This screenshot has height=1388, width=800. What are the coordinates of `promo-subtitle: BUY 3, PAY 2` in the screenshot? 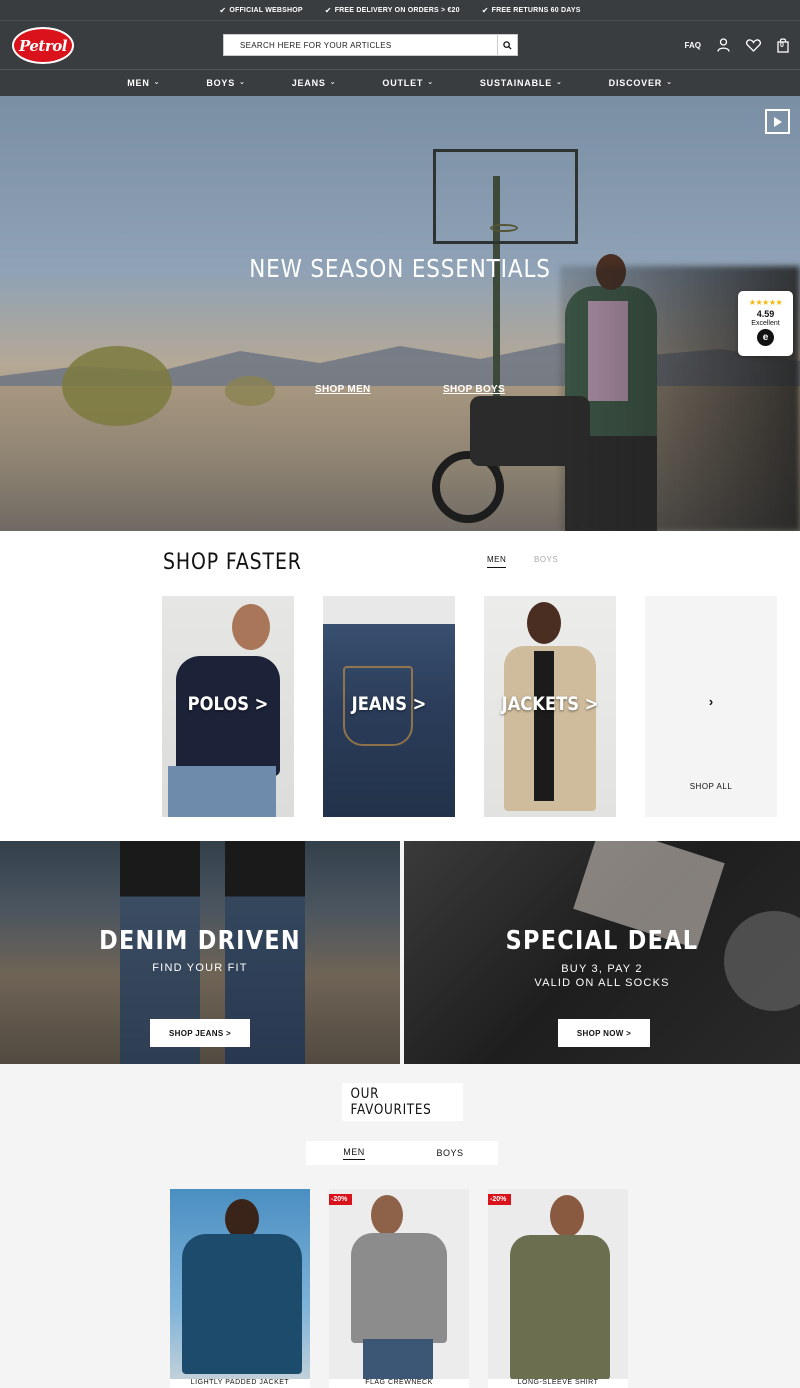 It's located at (602, 969).